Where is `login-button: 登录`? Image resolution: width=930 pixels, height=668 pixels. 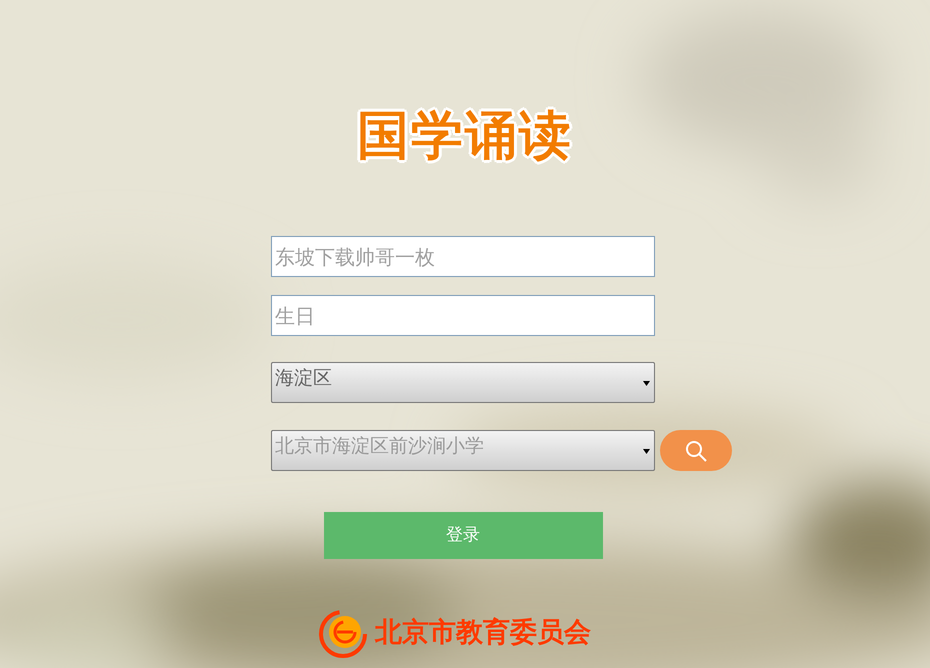
login-button: 登录 is located at coordinates (463, 535).